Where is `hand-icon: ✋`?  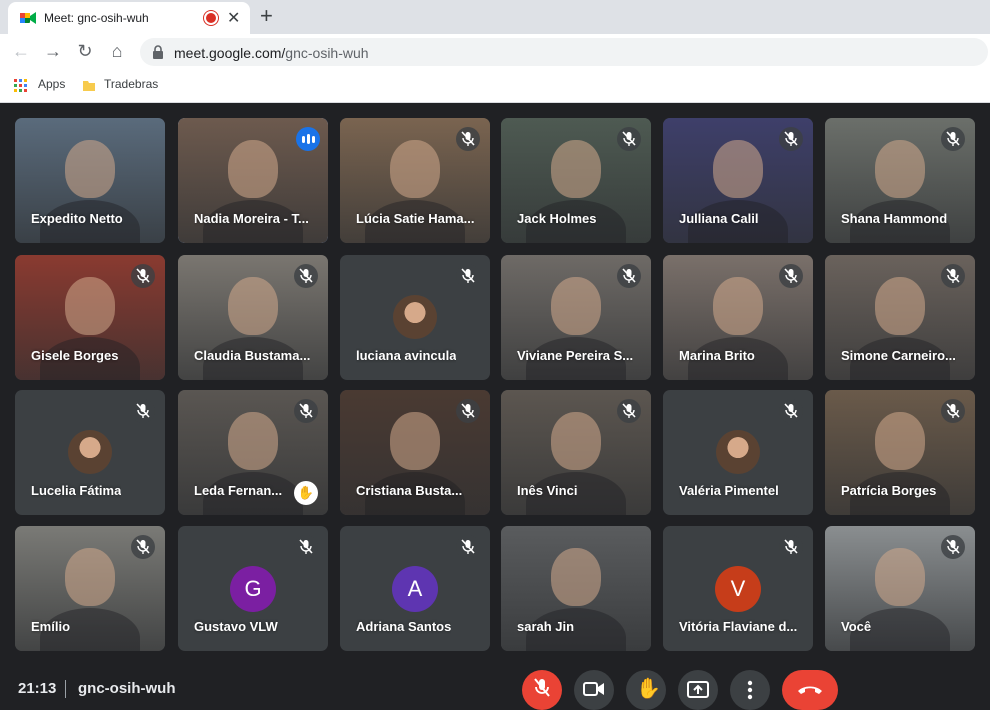 hand-icon: ✋ is located at coordinates (648, 689).